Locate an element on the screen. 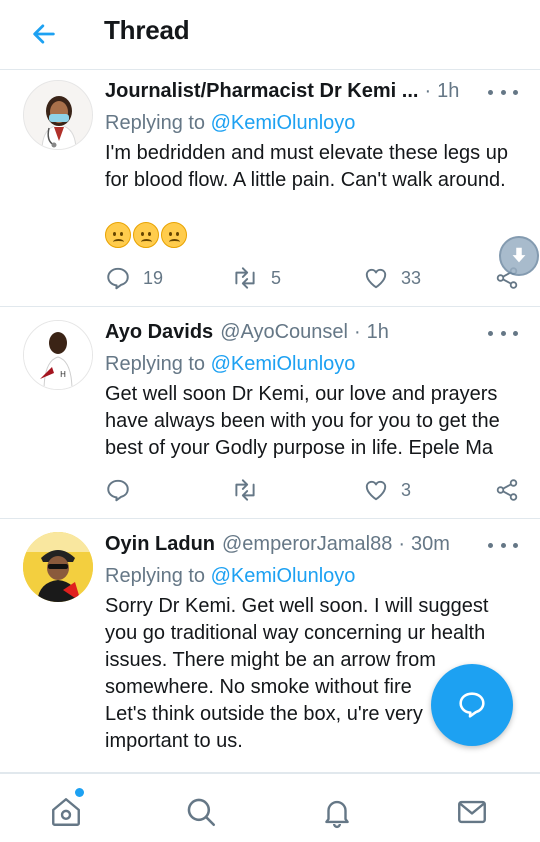 Image resolution: width=540 pixels, height=842 pixels. share-button is located at coordinates (507, 490).